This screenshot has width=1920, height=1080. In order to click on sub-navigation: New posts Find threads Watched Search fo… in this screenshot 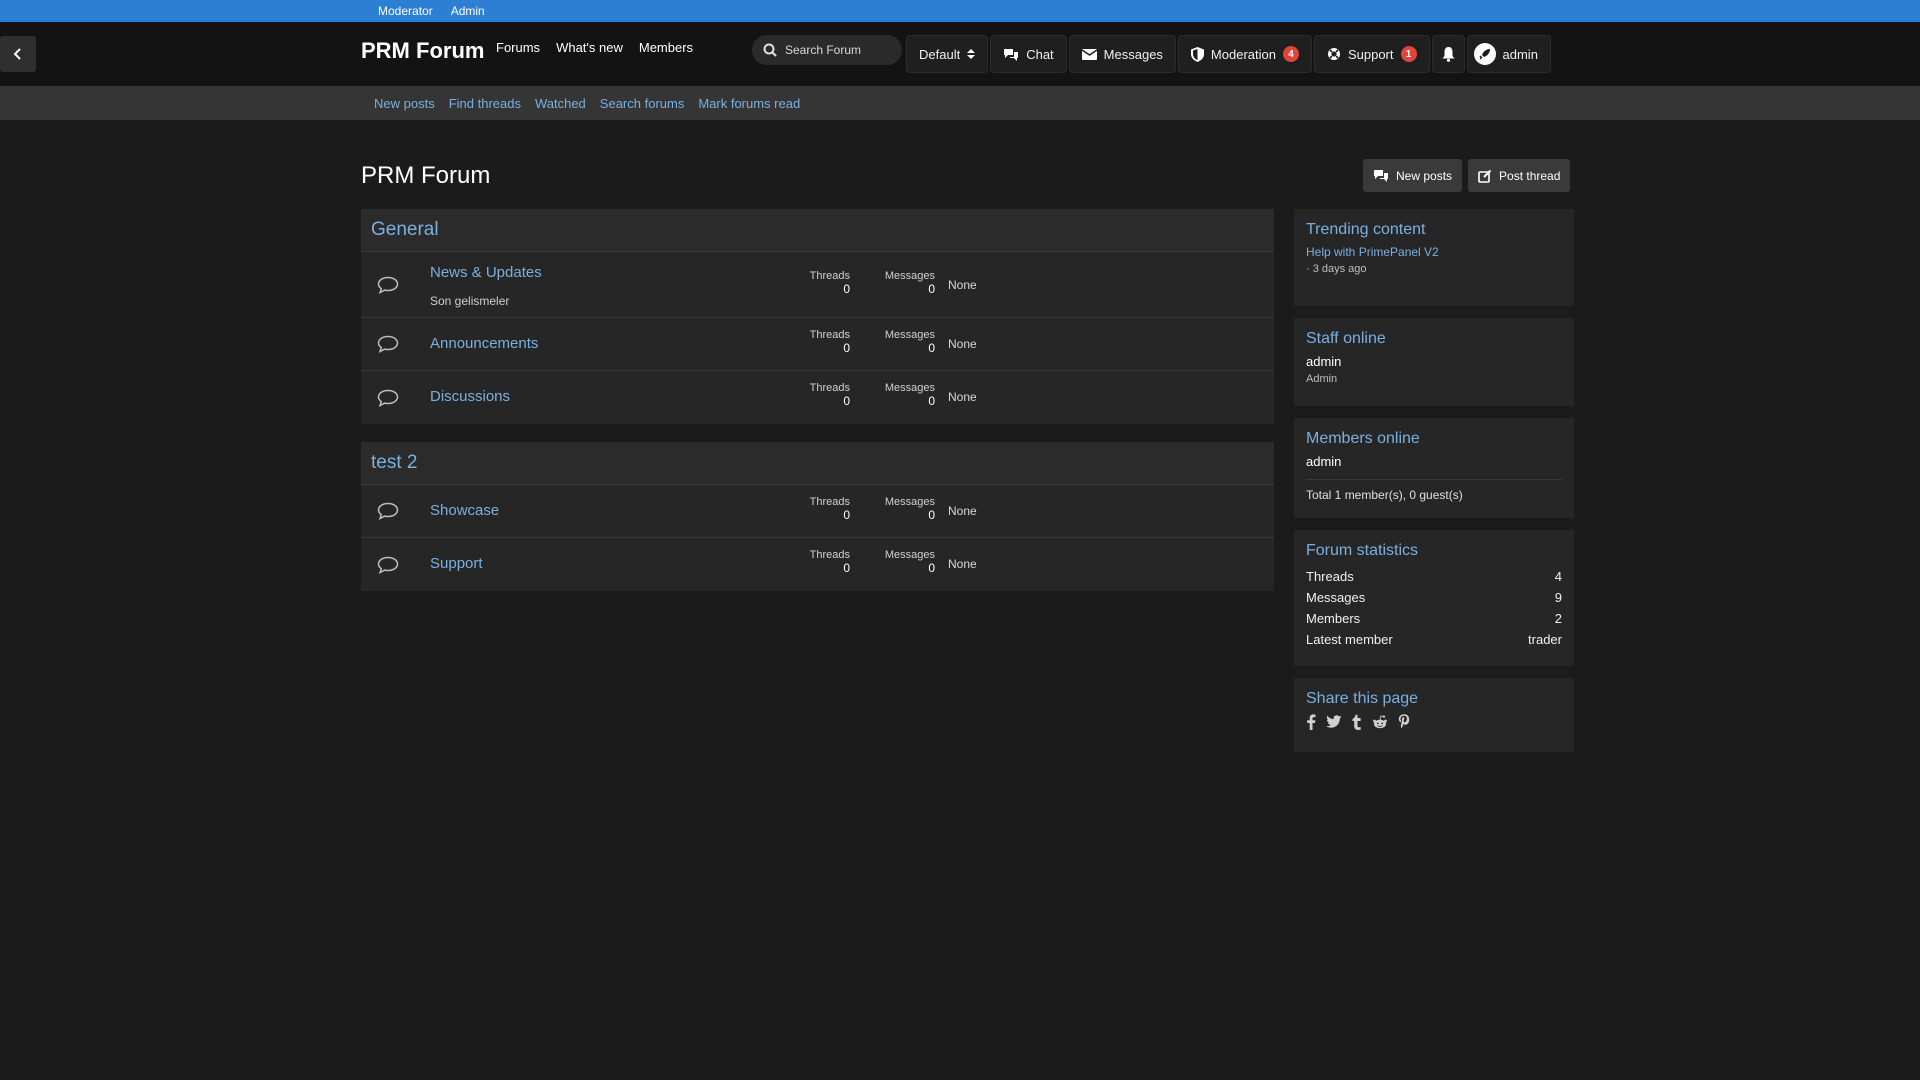, I will do `click(960, 103)`.